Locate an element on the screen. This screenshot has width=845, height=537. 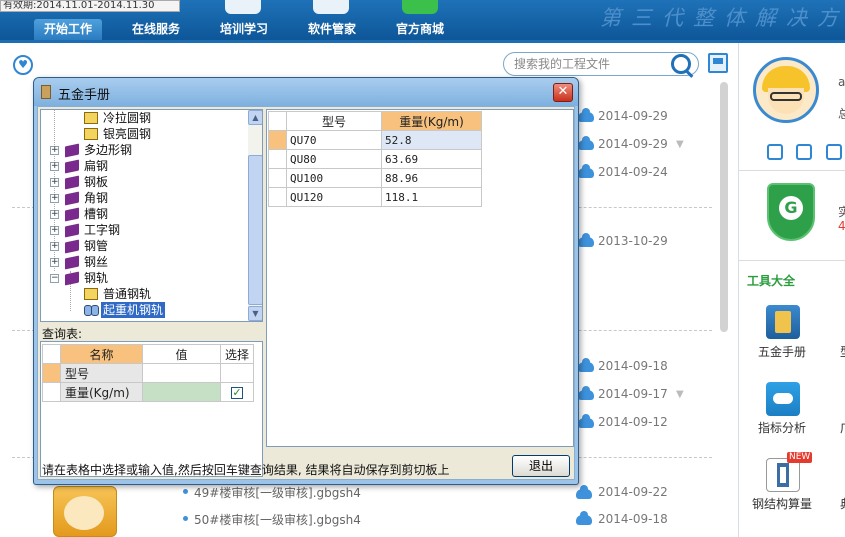
user-avatar is located at coordinates (786, 90).